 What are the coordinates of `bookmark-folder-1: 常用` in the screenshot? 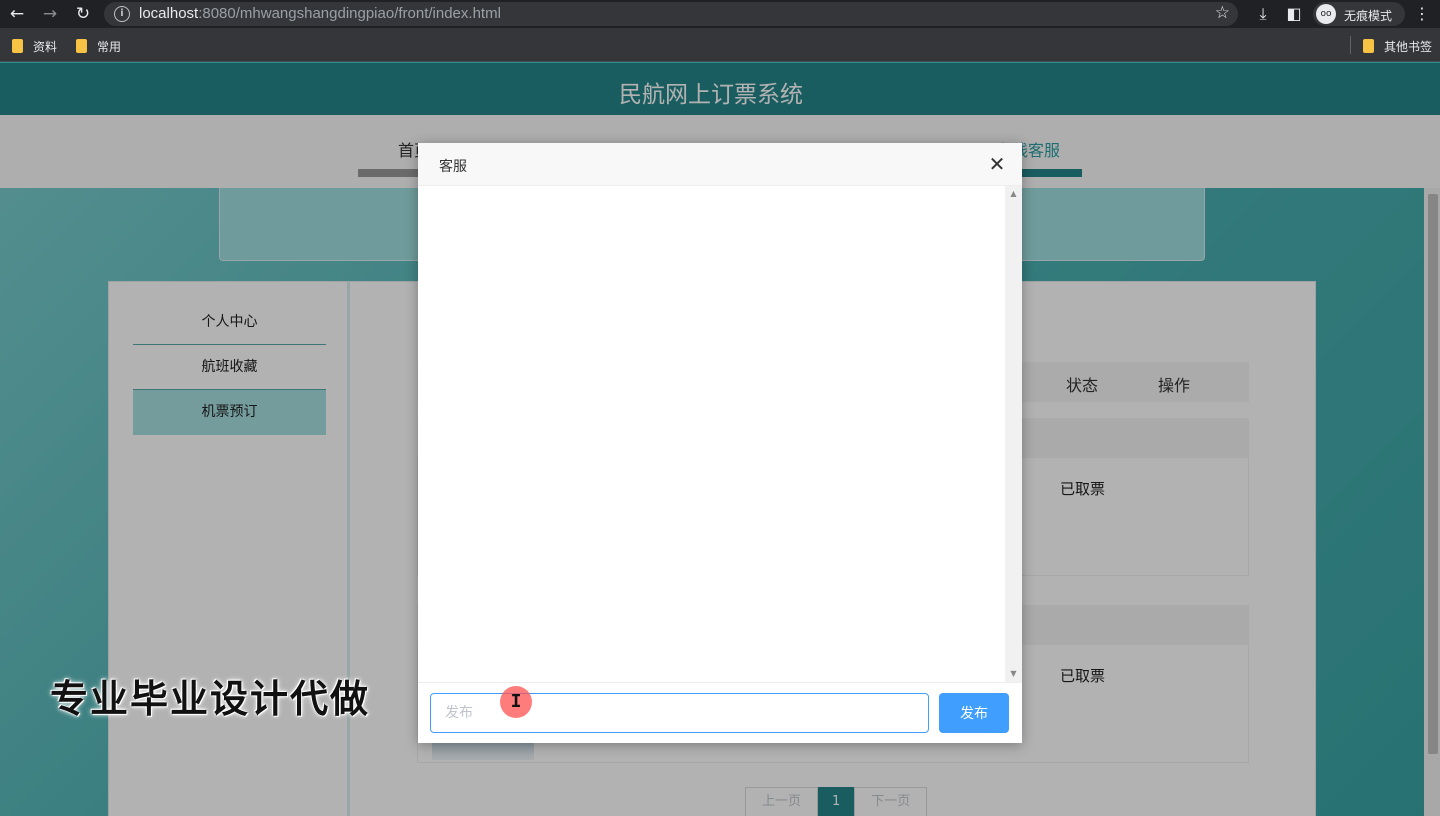 It's located at (98, 46).